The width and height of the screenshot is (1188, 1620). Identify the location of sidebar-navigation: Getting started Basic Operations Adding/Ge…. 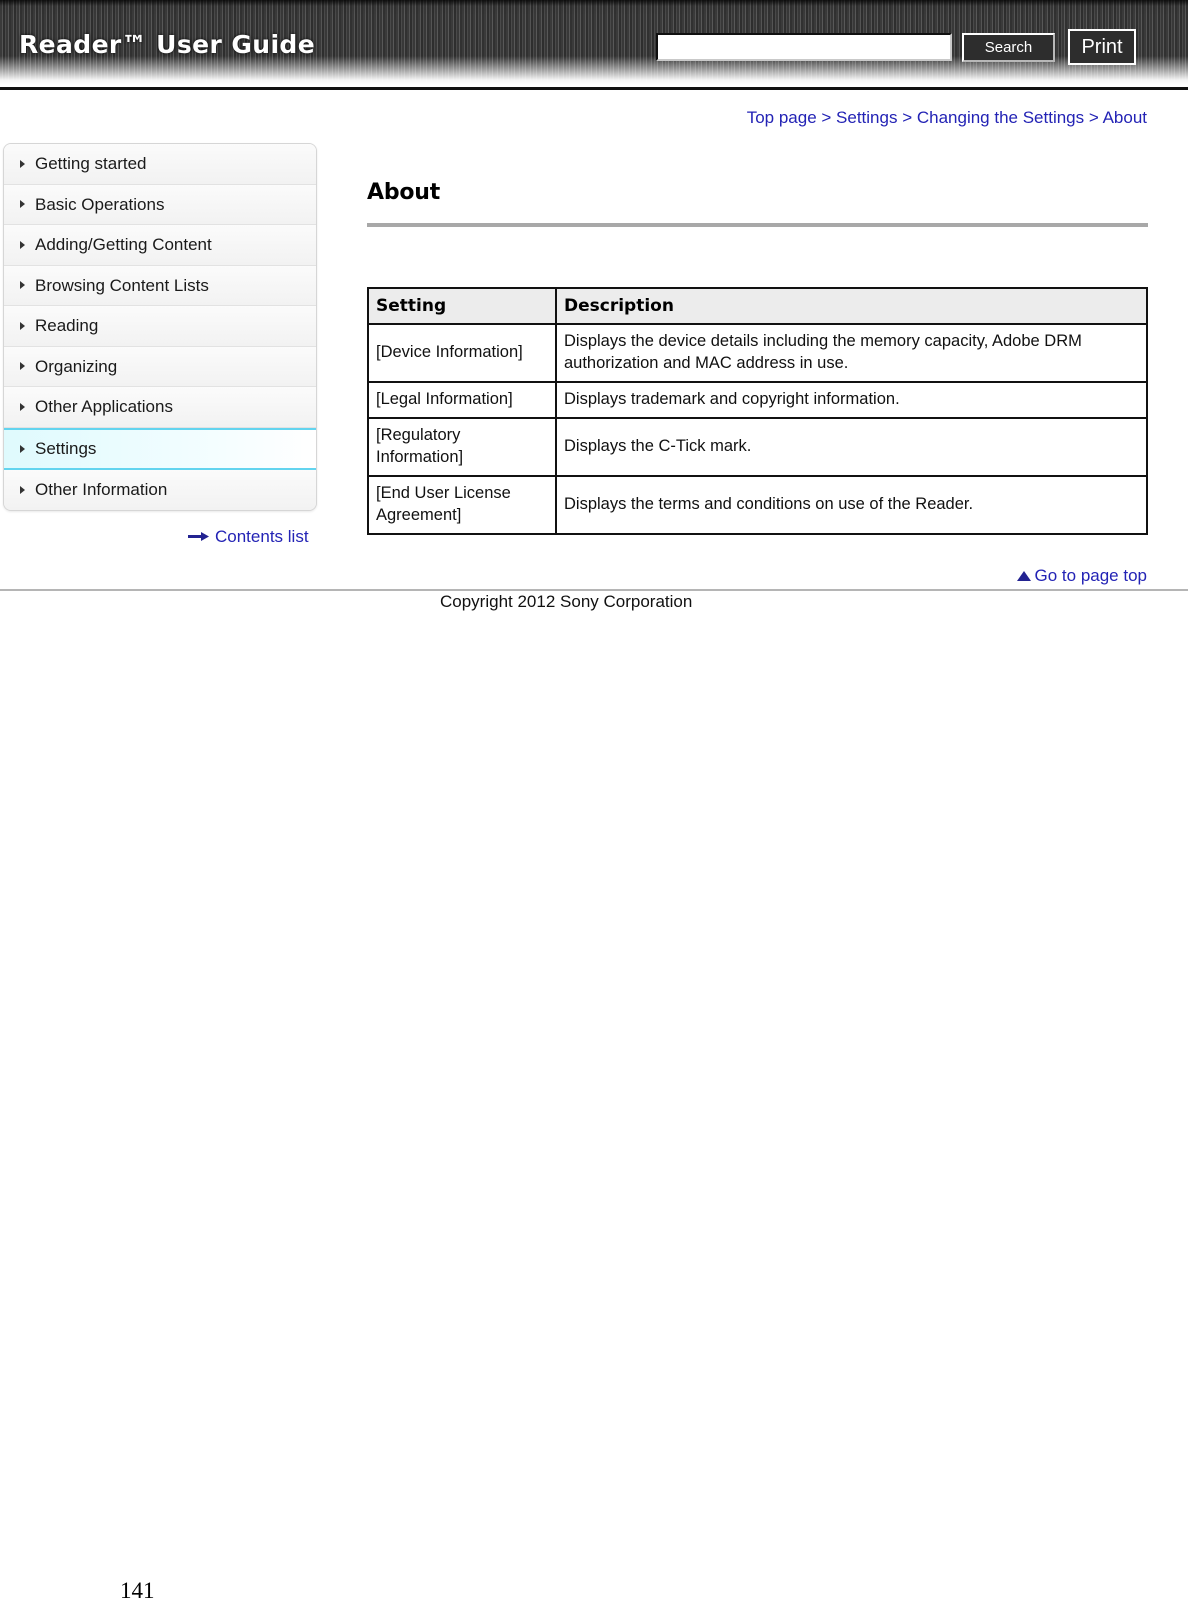
(160, 327).